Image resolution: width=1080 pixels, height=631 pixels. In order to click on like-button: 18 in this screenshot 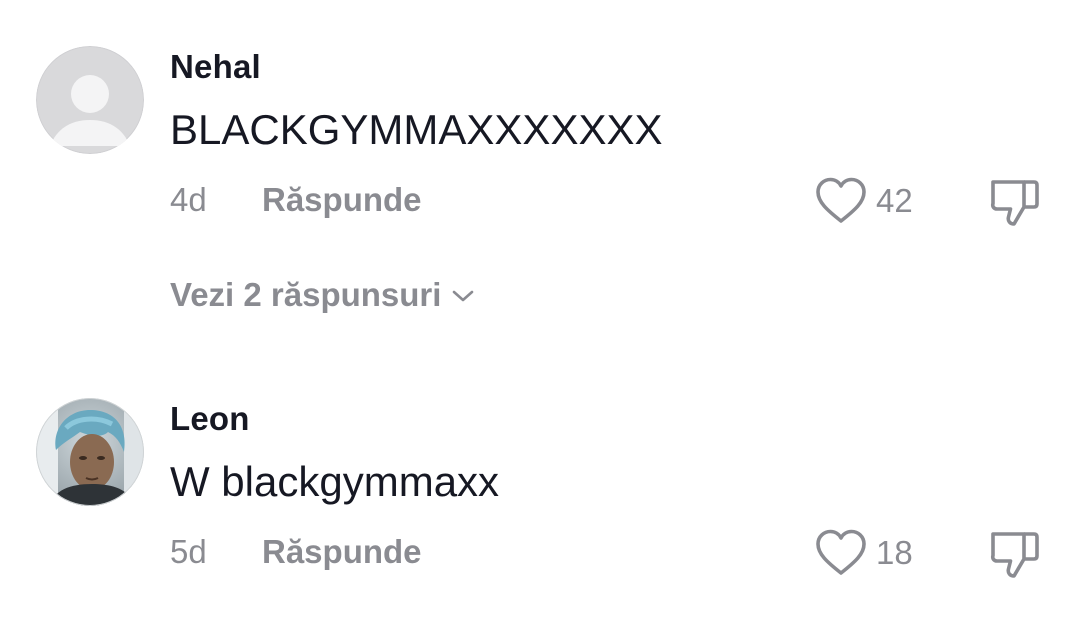, I will do `click(863, 553)`.